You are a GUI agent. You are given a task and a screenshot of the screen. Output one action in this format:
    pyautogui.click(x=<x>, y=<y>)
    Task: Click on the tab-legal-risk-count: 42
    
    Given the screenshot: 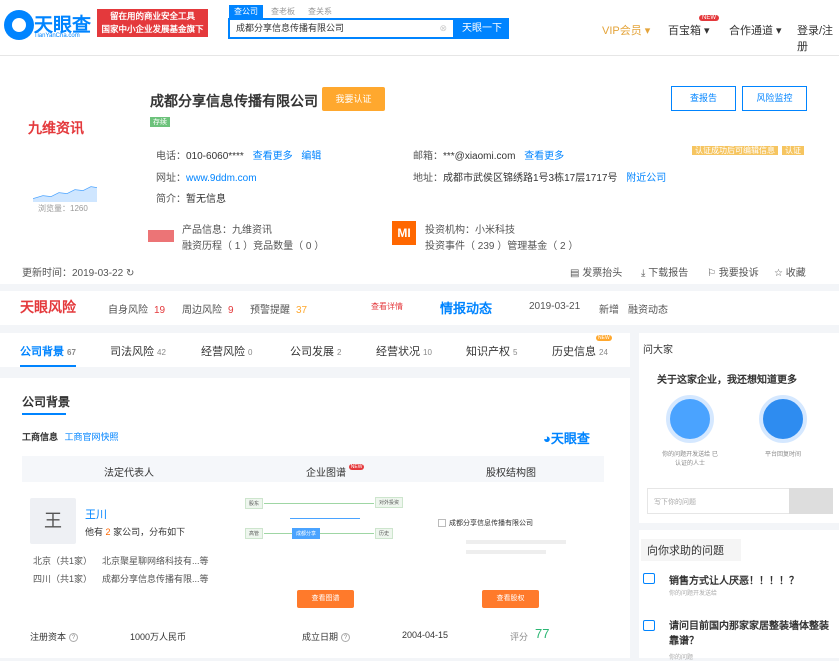 What is the action you would take?
    pyautogui.click(x=161, y=352)
    